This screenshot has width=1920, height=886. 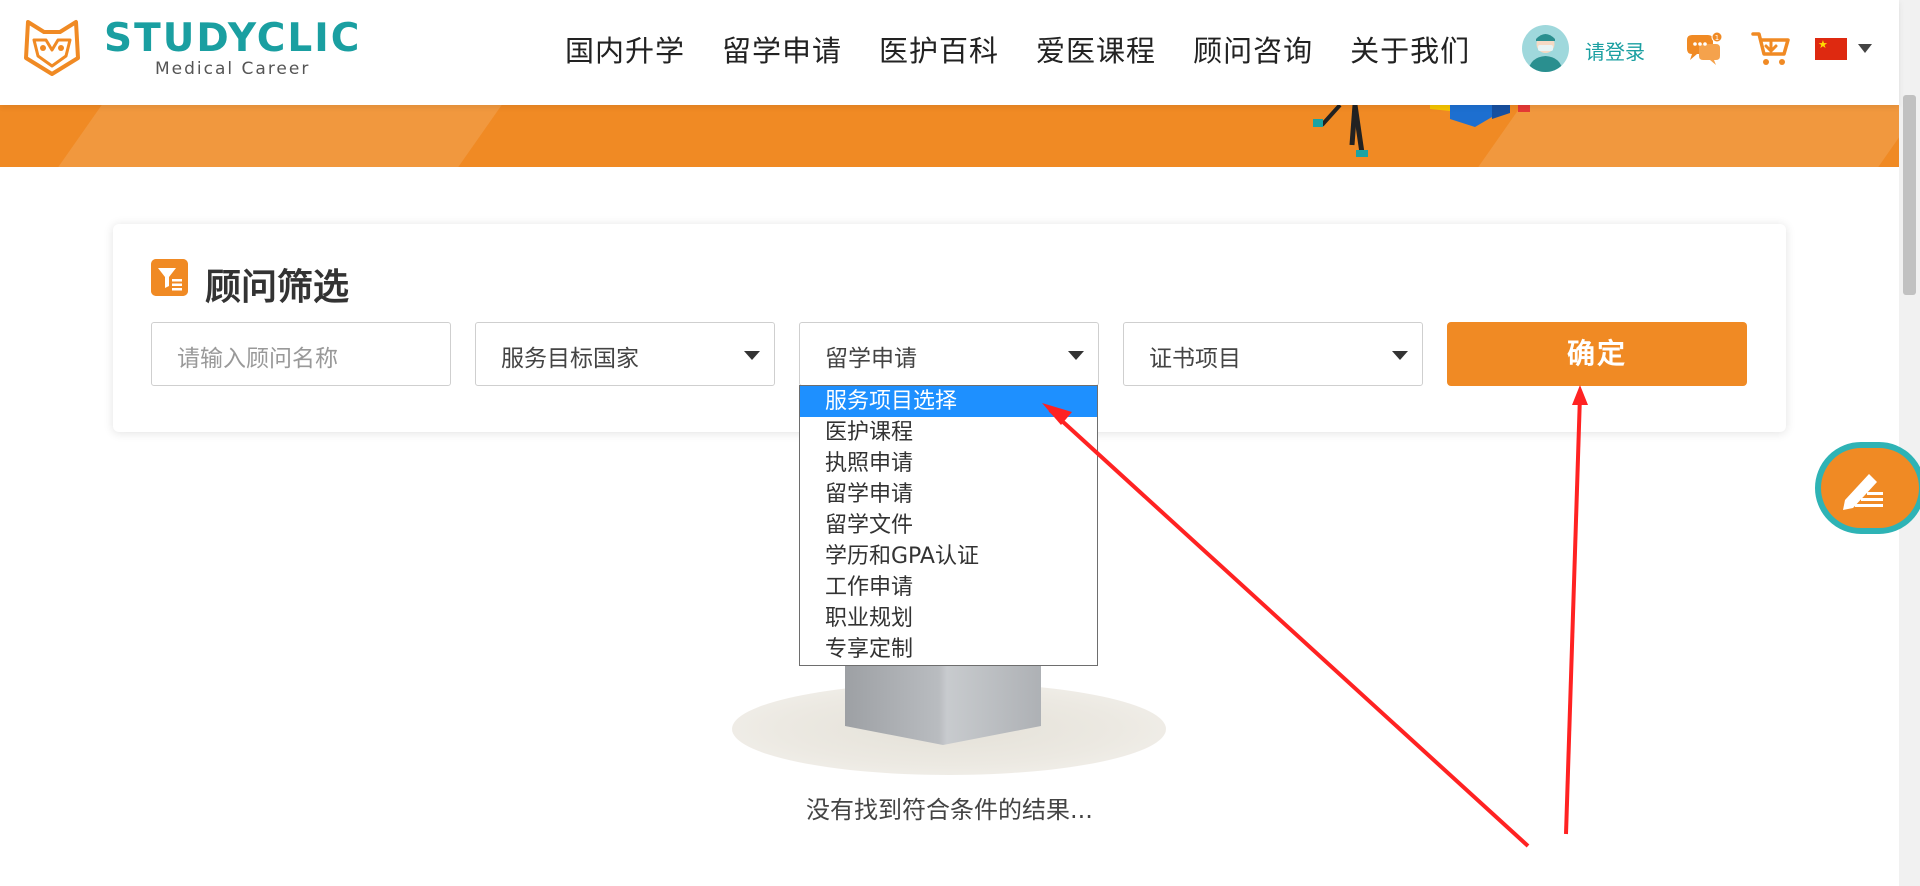 What do you see at coordinates (1704, 50) in the screenshot?
I see `chat-icon: 1` at bounding box center [1704, 50].